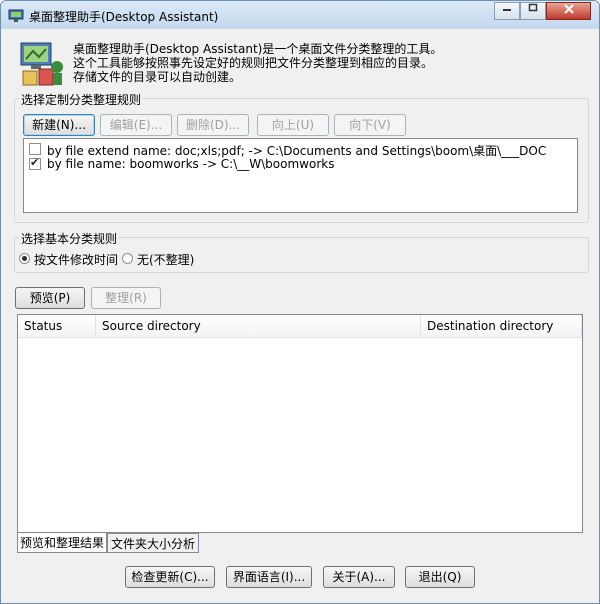 The width and height of the screenshot is (600, 604). What do you see at coordinates (62, 543) in the screenshot?
I see `tab-preview-results: 预览和整理结果` at bounding box center [62, 543].